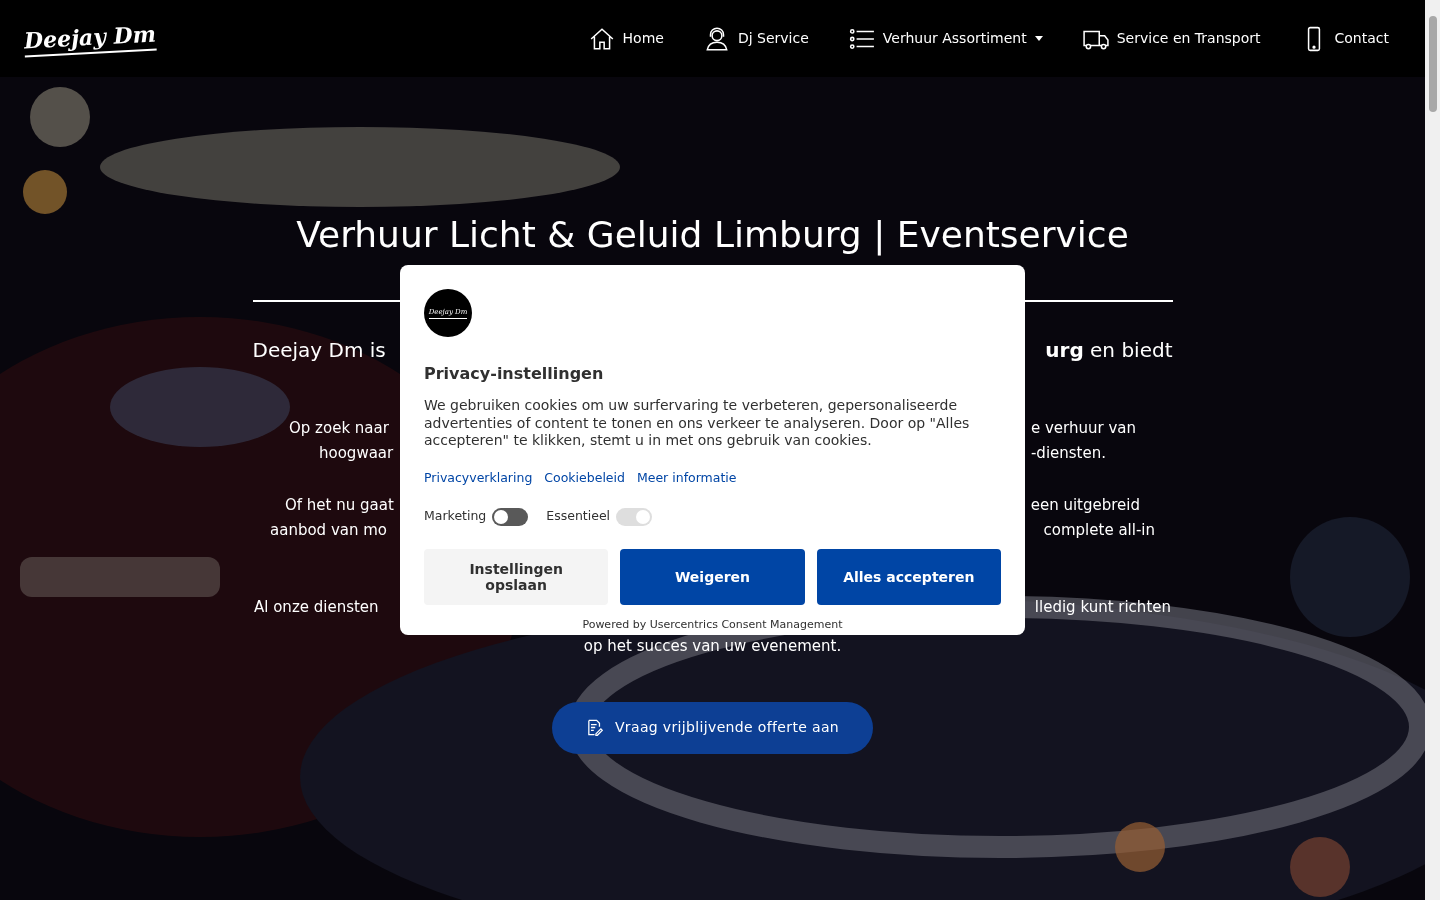 Image resolution: width=1440 pixels, height=900 pixels. What do you see at coordinates (1085, 505) in the screenshot?
I see `hero-text: een uitgebreid` at bounding box center [1085, 505].